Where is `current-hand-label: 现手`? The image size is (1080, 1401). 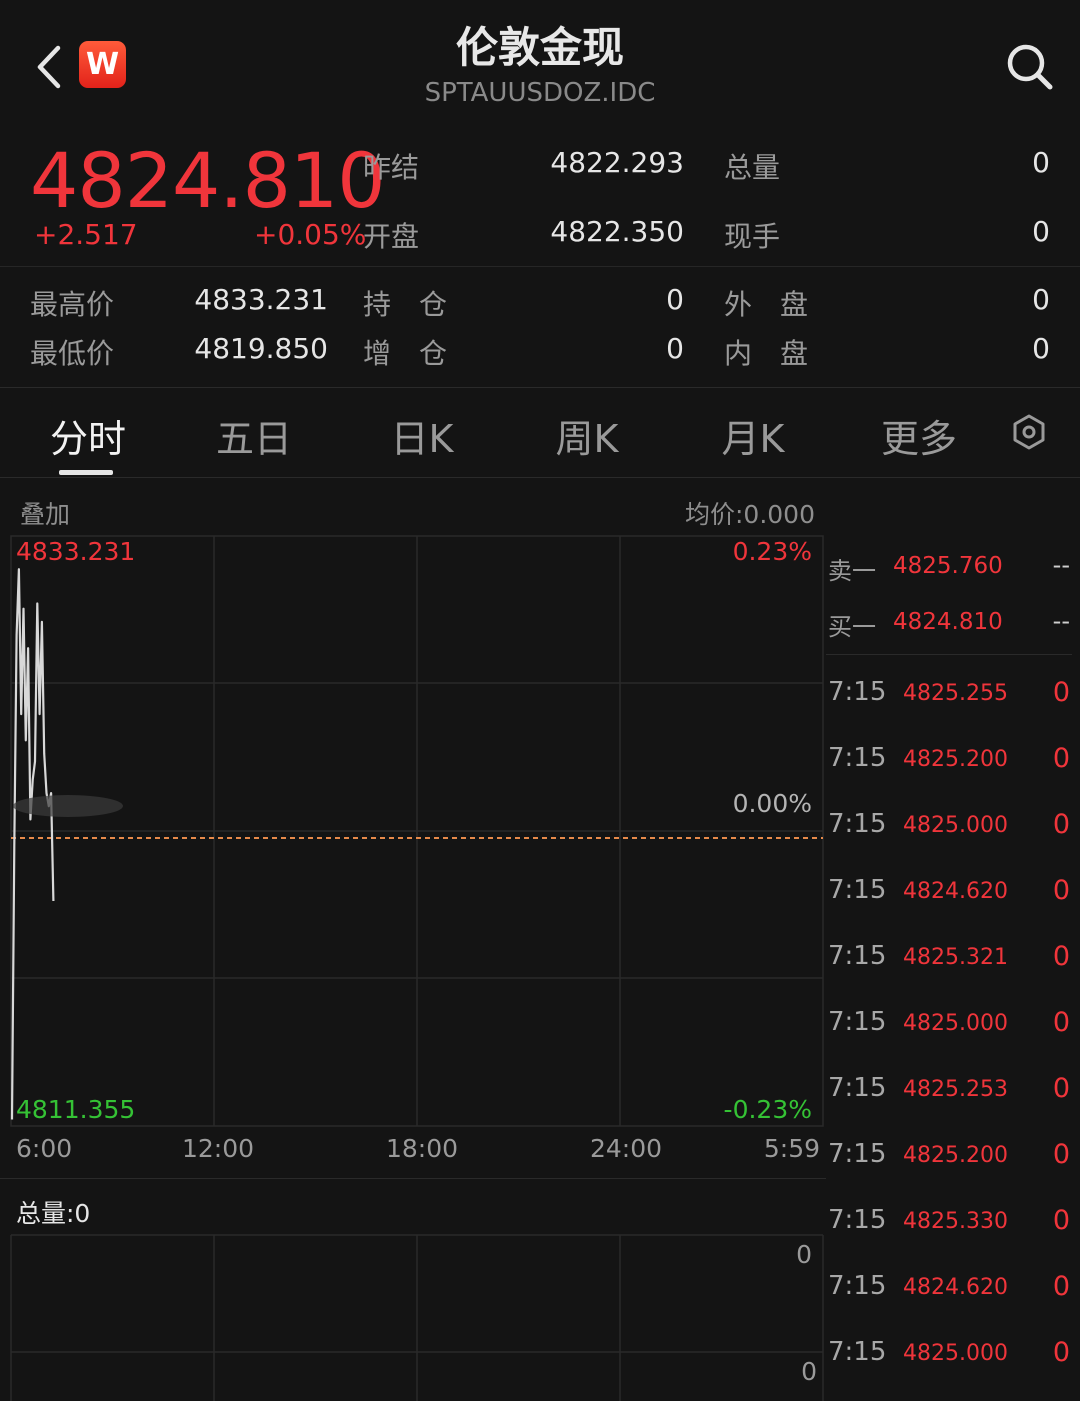 current-hand-label: 现手 is located at coordinates (752, 236).